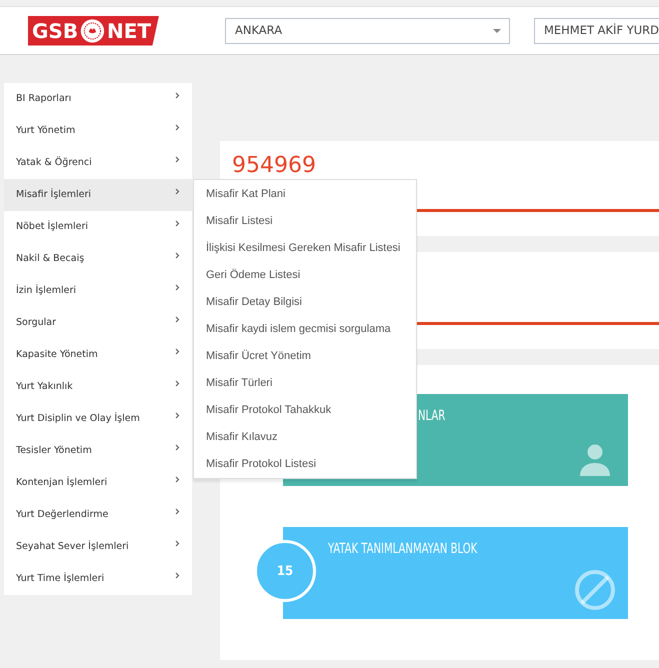  Describe the element at coordinates (496, 30) in the screenshot. I see `caret-icon` at that location.